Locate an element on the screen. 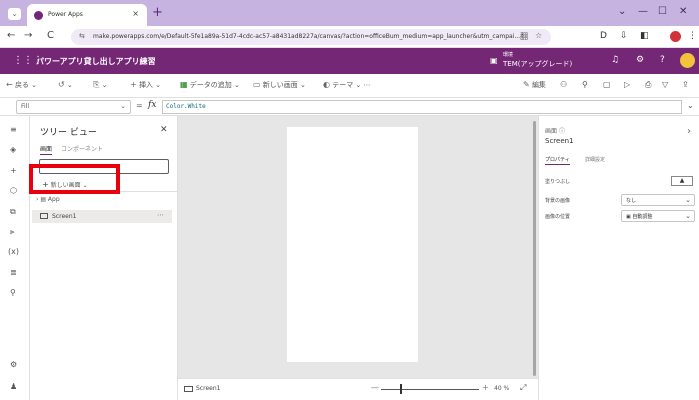  fill-label: 塗りつぶし is located at coordinates (558, 182).